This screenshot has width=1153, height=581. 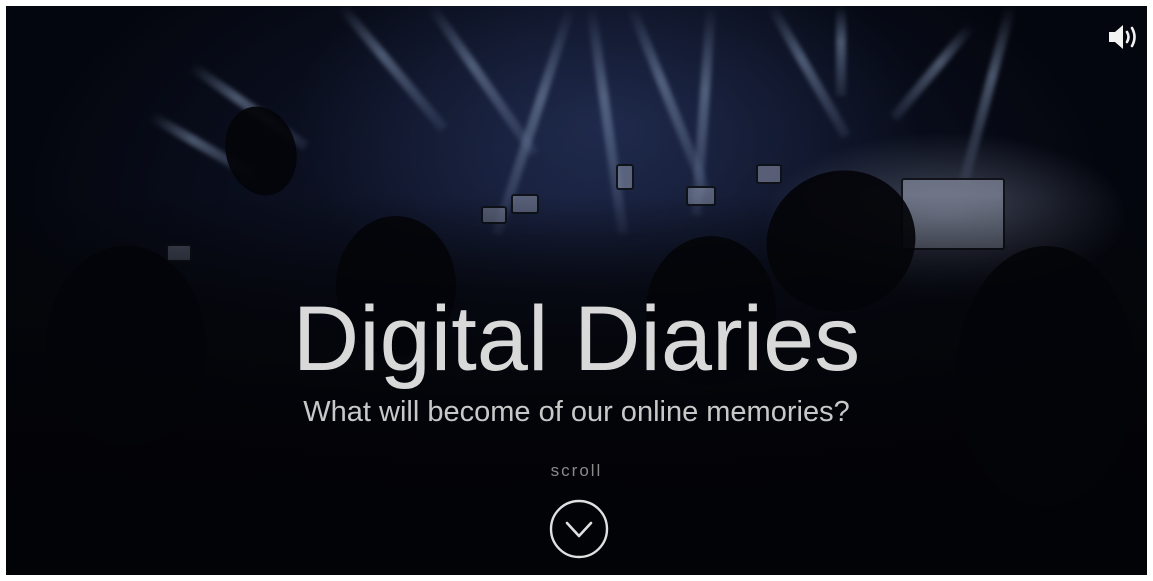 I want to click on page-title: Digital Diaries, so click(x=576, y=339).